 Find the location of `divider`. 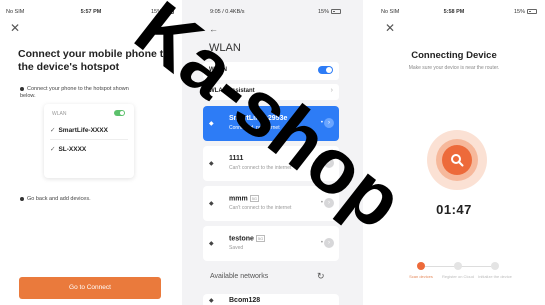

divider is located at coordinates (89, 139).